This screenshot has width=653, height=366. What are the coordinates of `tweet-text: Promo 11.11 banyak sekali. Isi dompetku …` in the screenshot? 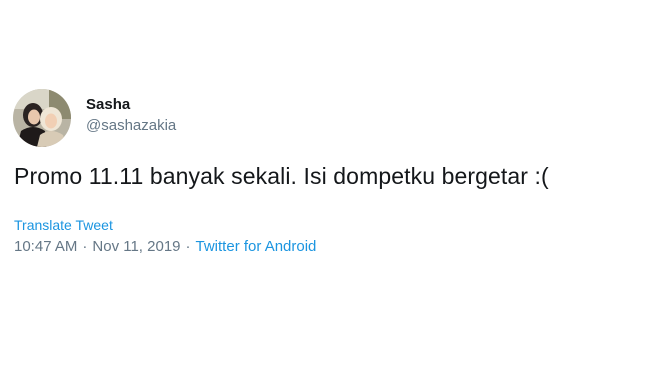 It's located at (281, 176).